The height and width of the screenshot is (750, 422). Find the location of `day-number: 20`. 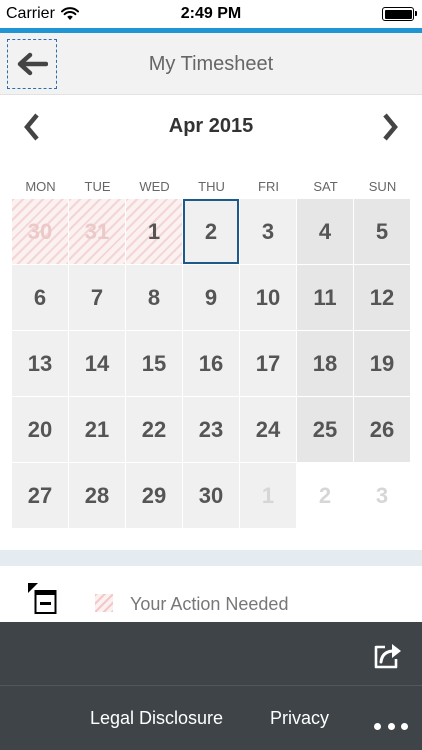

day-number: 20 is located at coordinates (40, 429).